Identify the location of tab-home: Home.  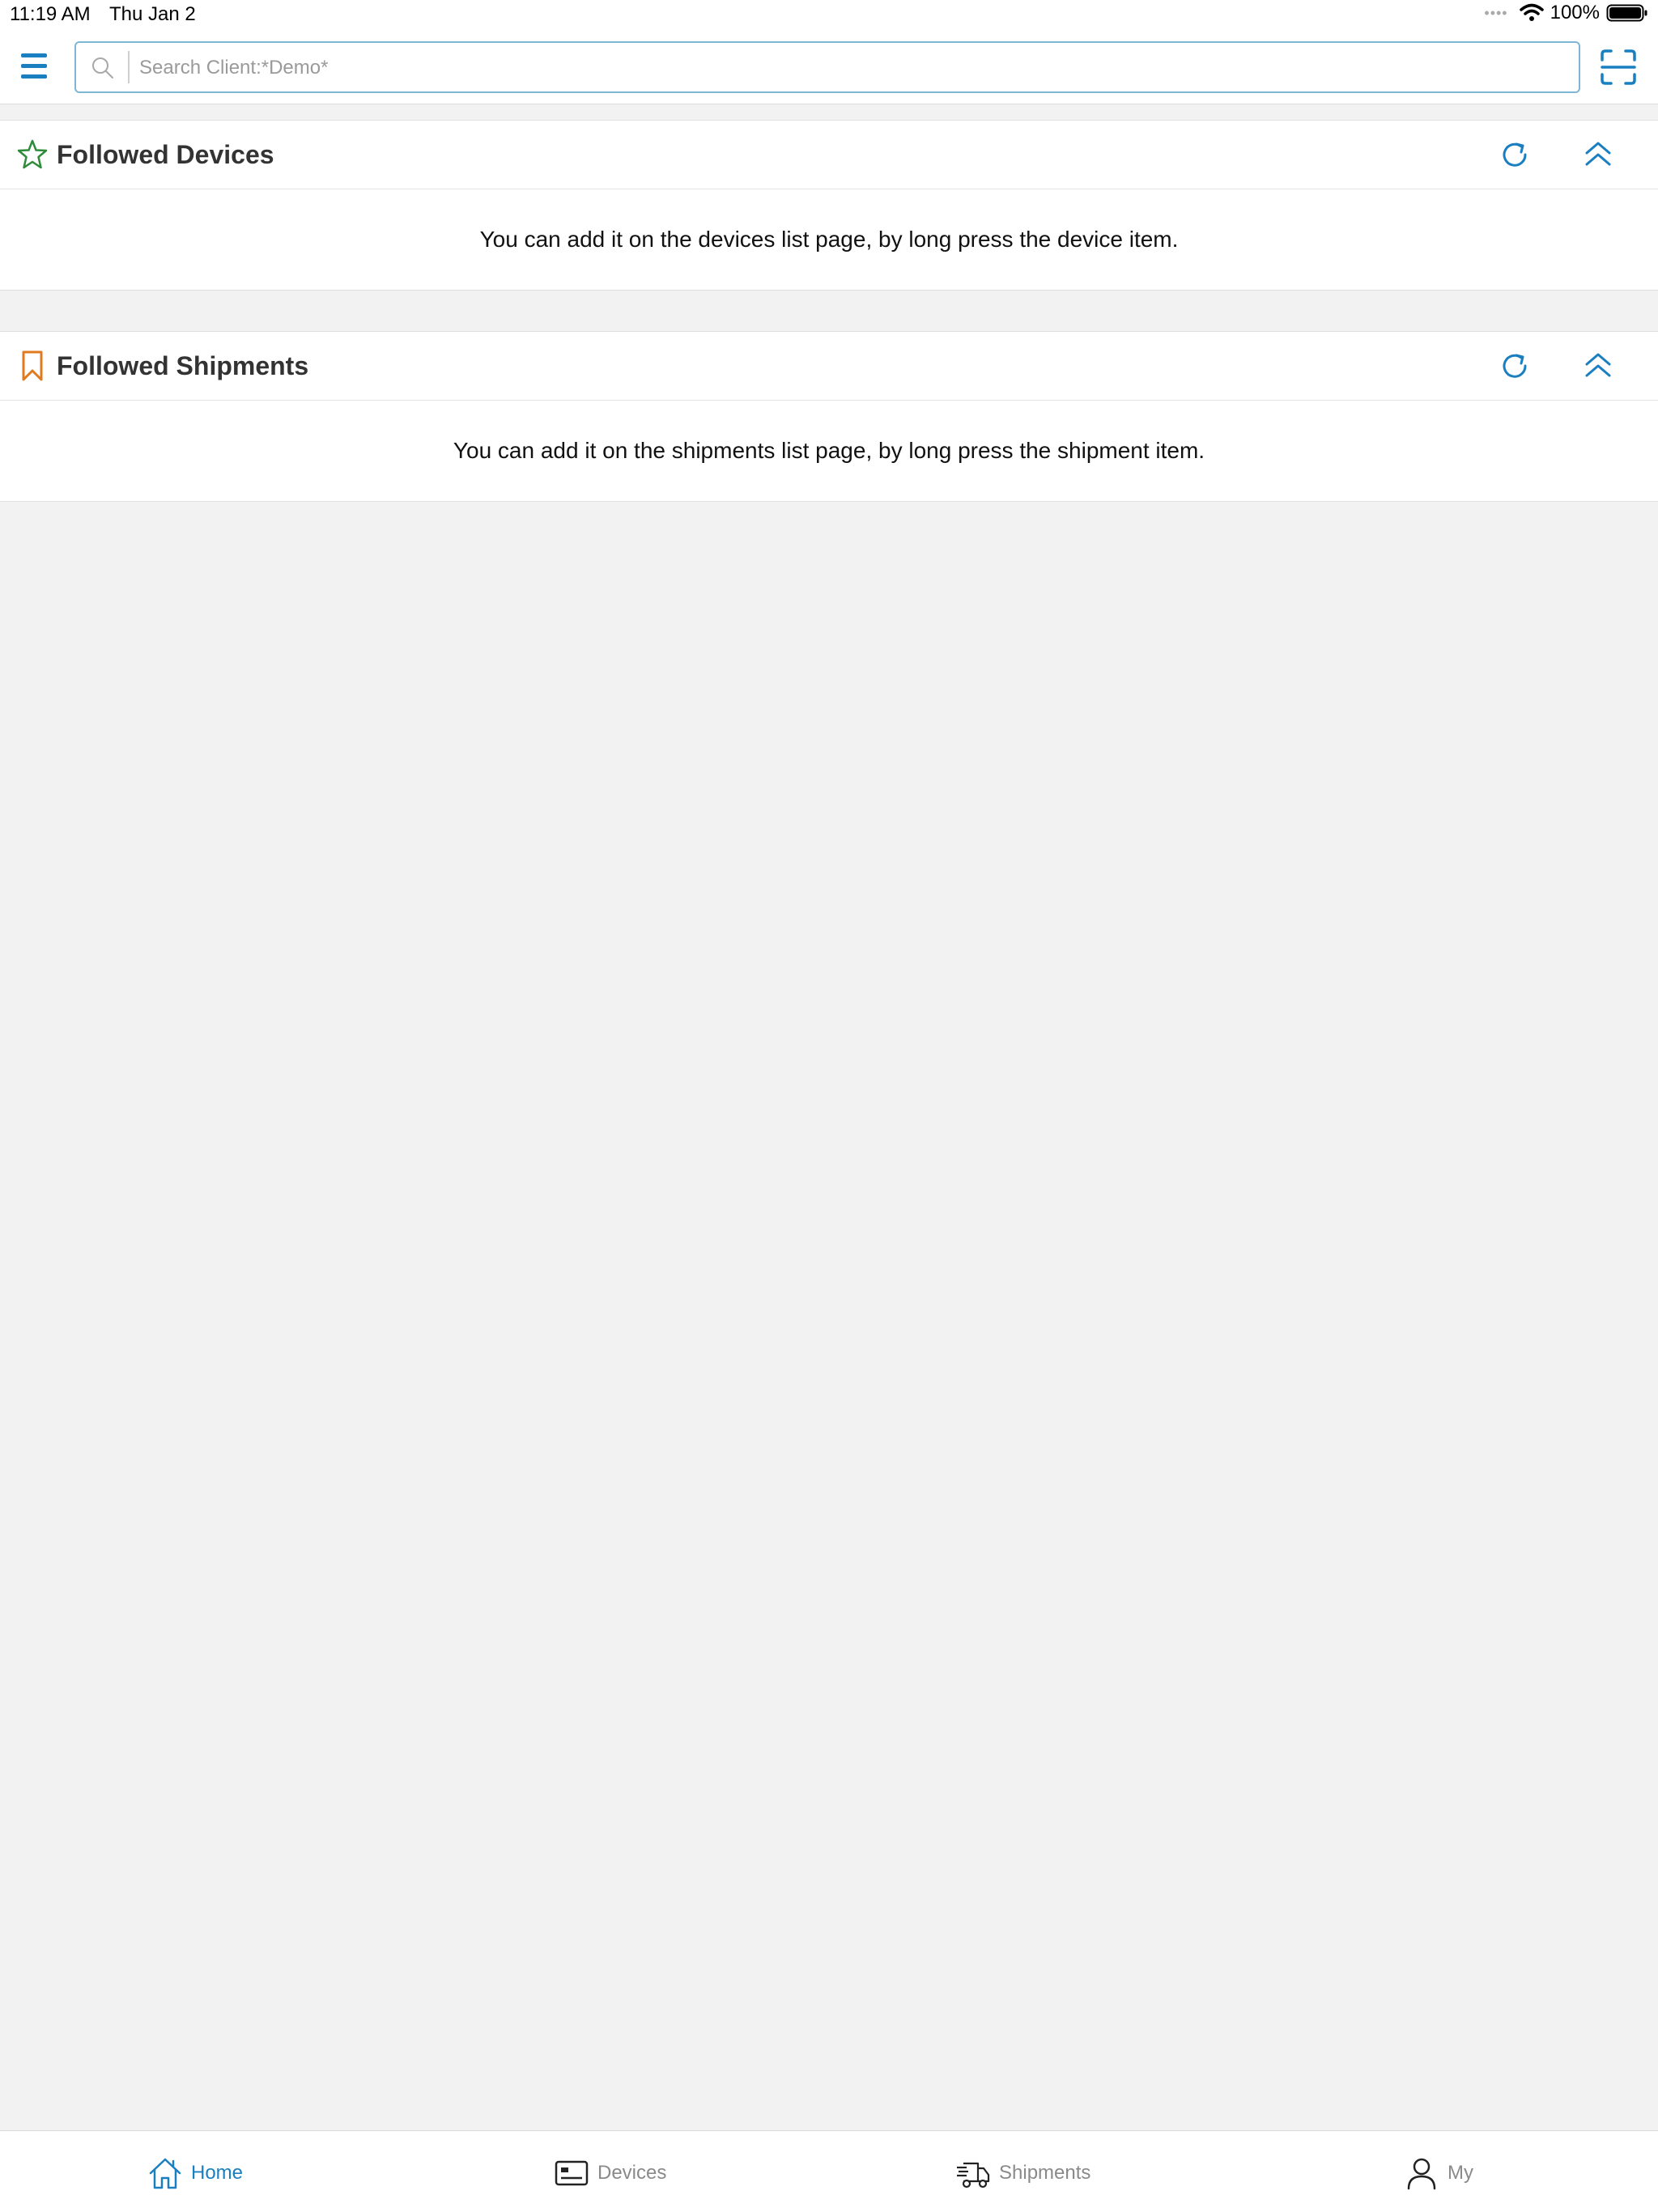
(195, 2173).